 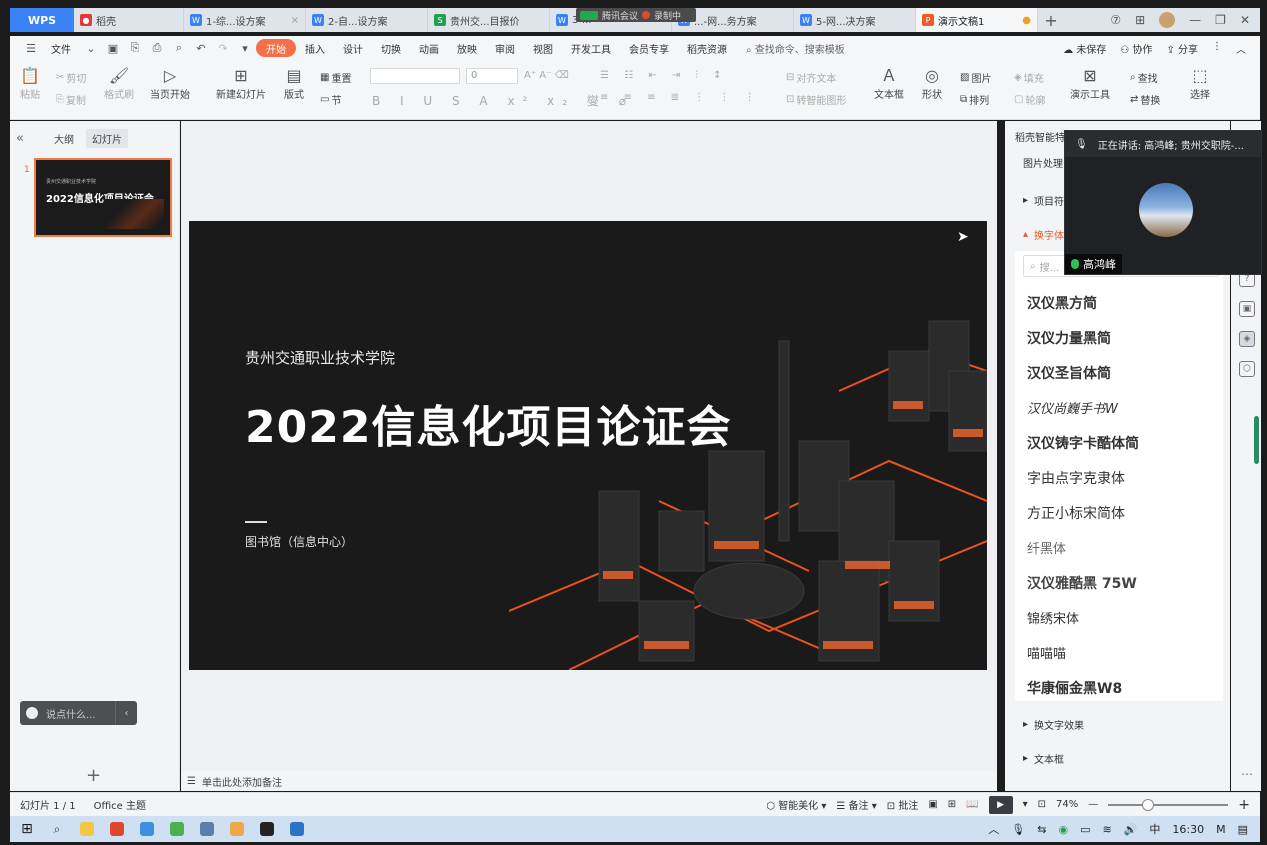 What do you see at coordinates (267, 829) in the screenshot?
I see `wps-app-icon` at bounding box center [267, 829].